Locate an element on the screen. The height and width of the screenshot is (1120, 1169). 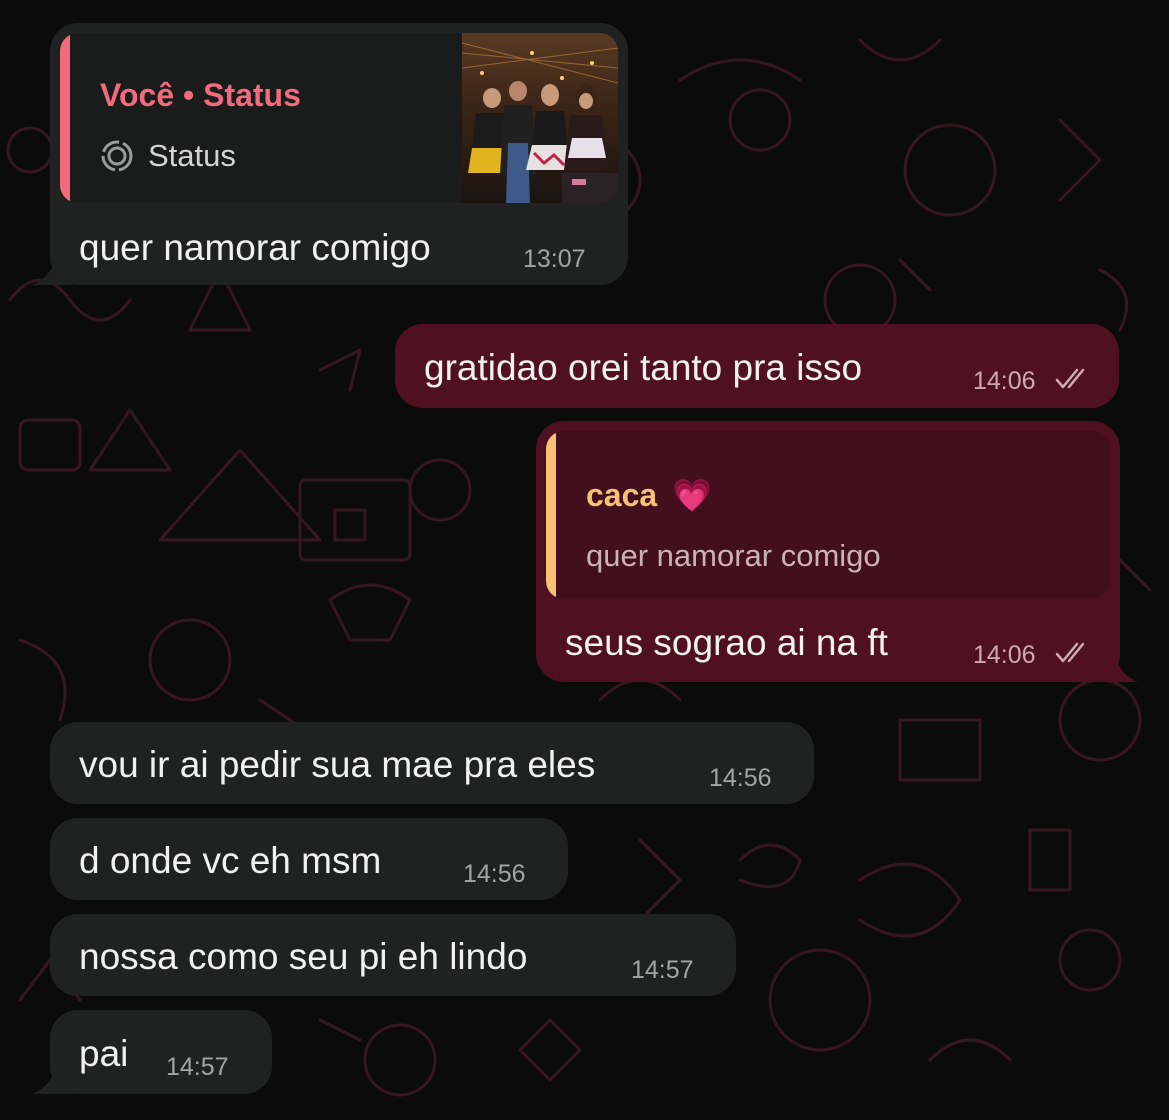
photo-image is located at coordinates (540, 118).